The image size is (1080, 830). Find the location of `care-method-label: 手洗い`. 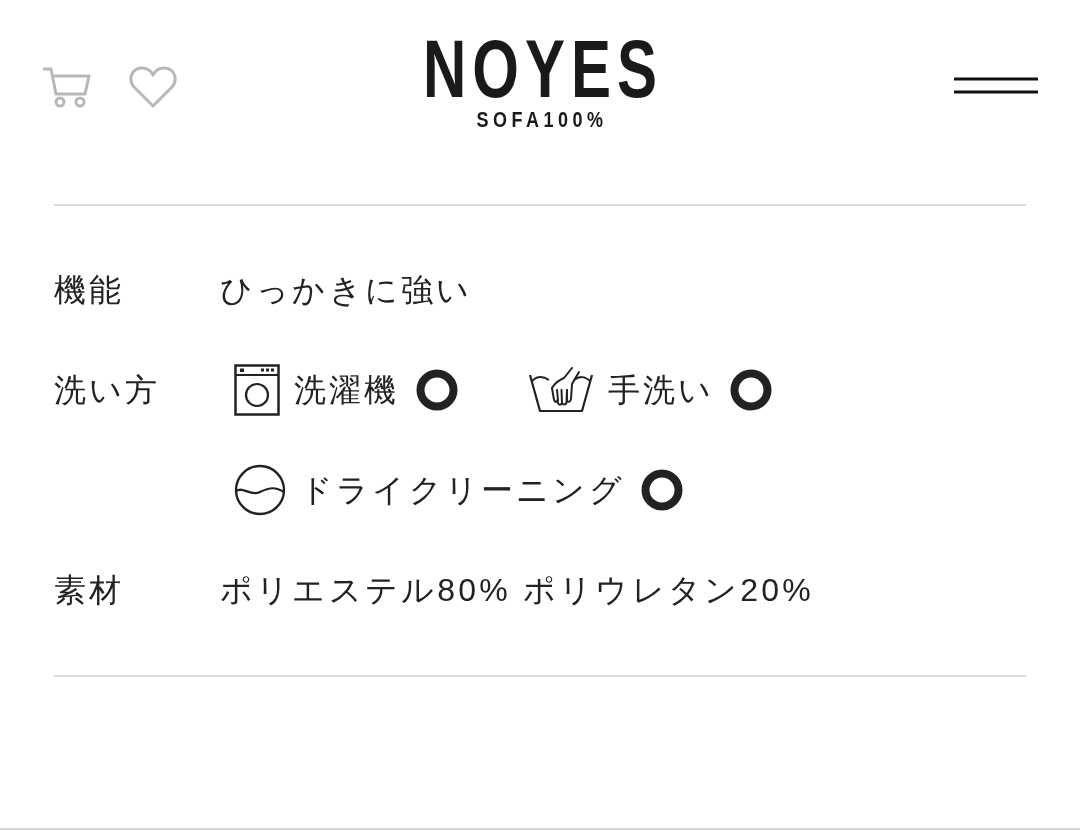

care-method-label: 手洗い is located at coordinates (661, 390).